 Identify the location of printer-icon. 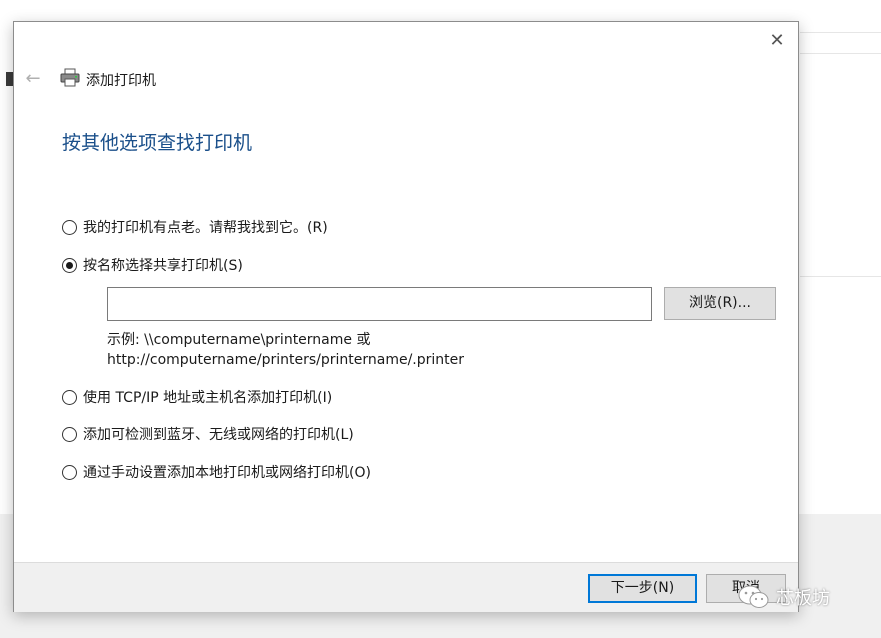
(70, 77).